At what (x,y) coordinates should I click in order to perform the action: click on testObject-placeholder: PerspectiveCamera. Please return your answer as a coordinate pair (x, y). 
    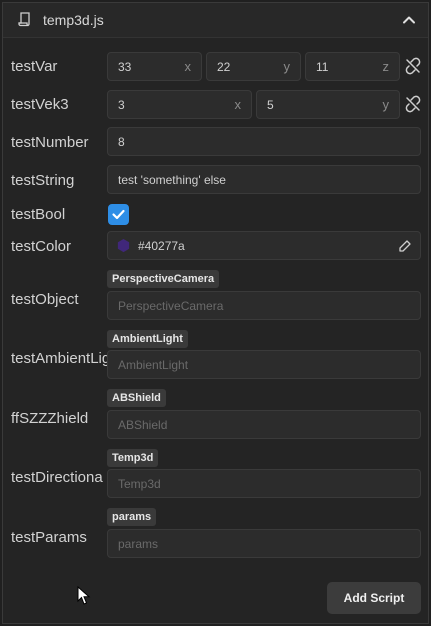
    Looking at the image, I should click on (171, 306).